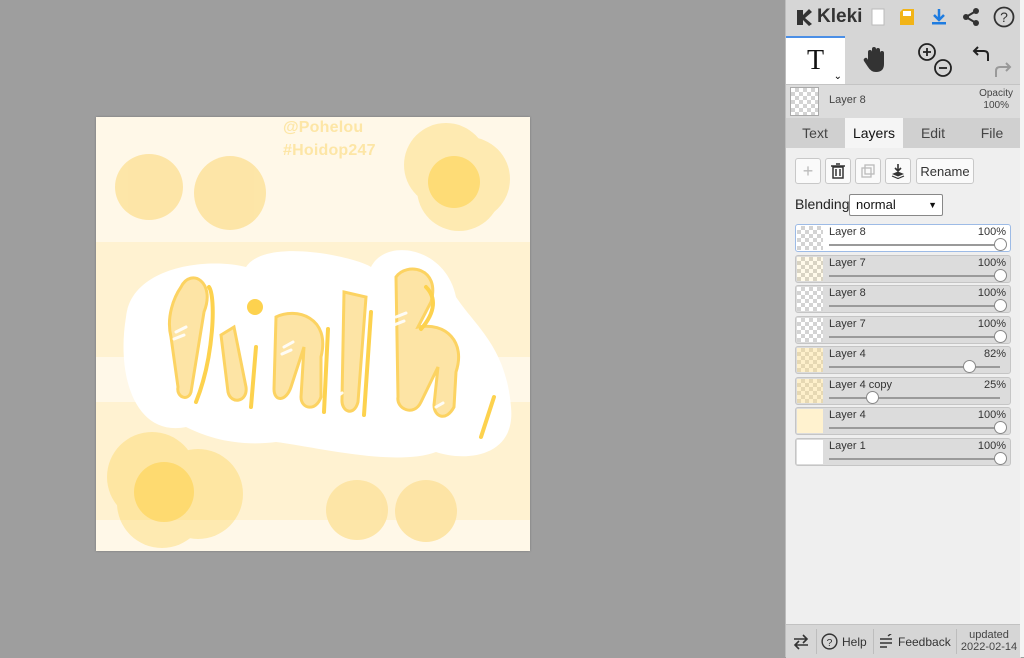 The image size is (1024, 658). I want to click on layer-opacity-value: 82%, so click(994, 354).